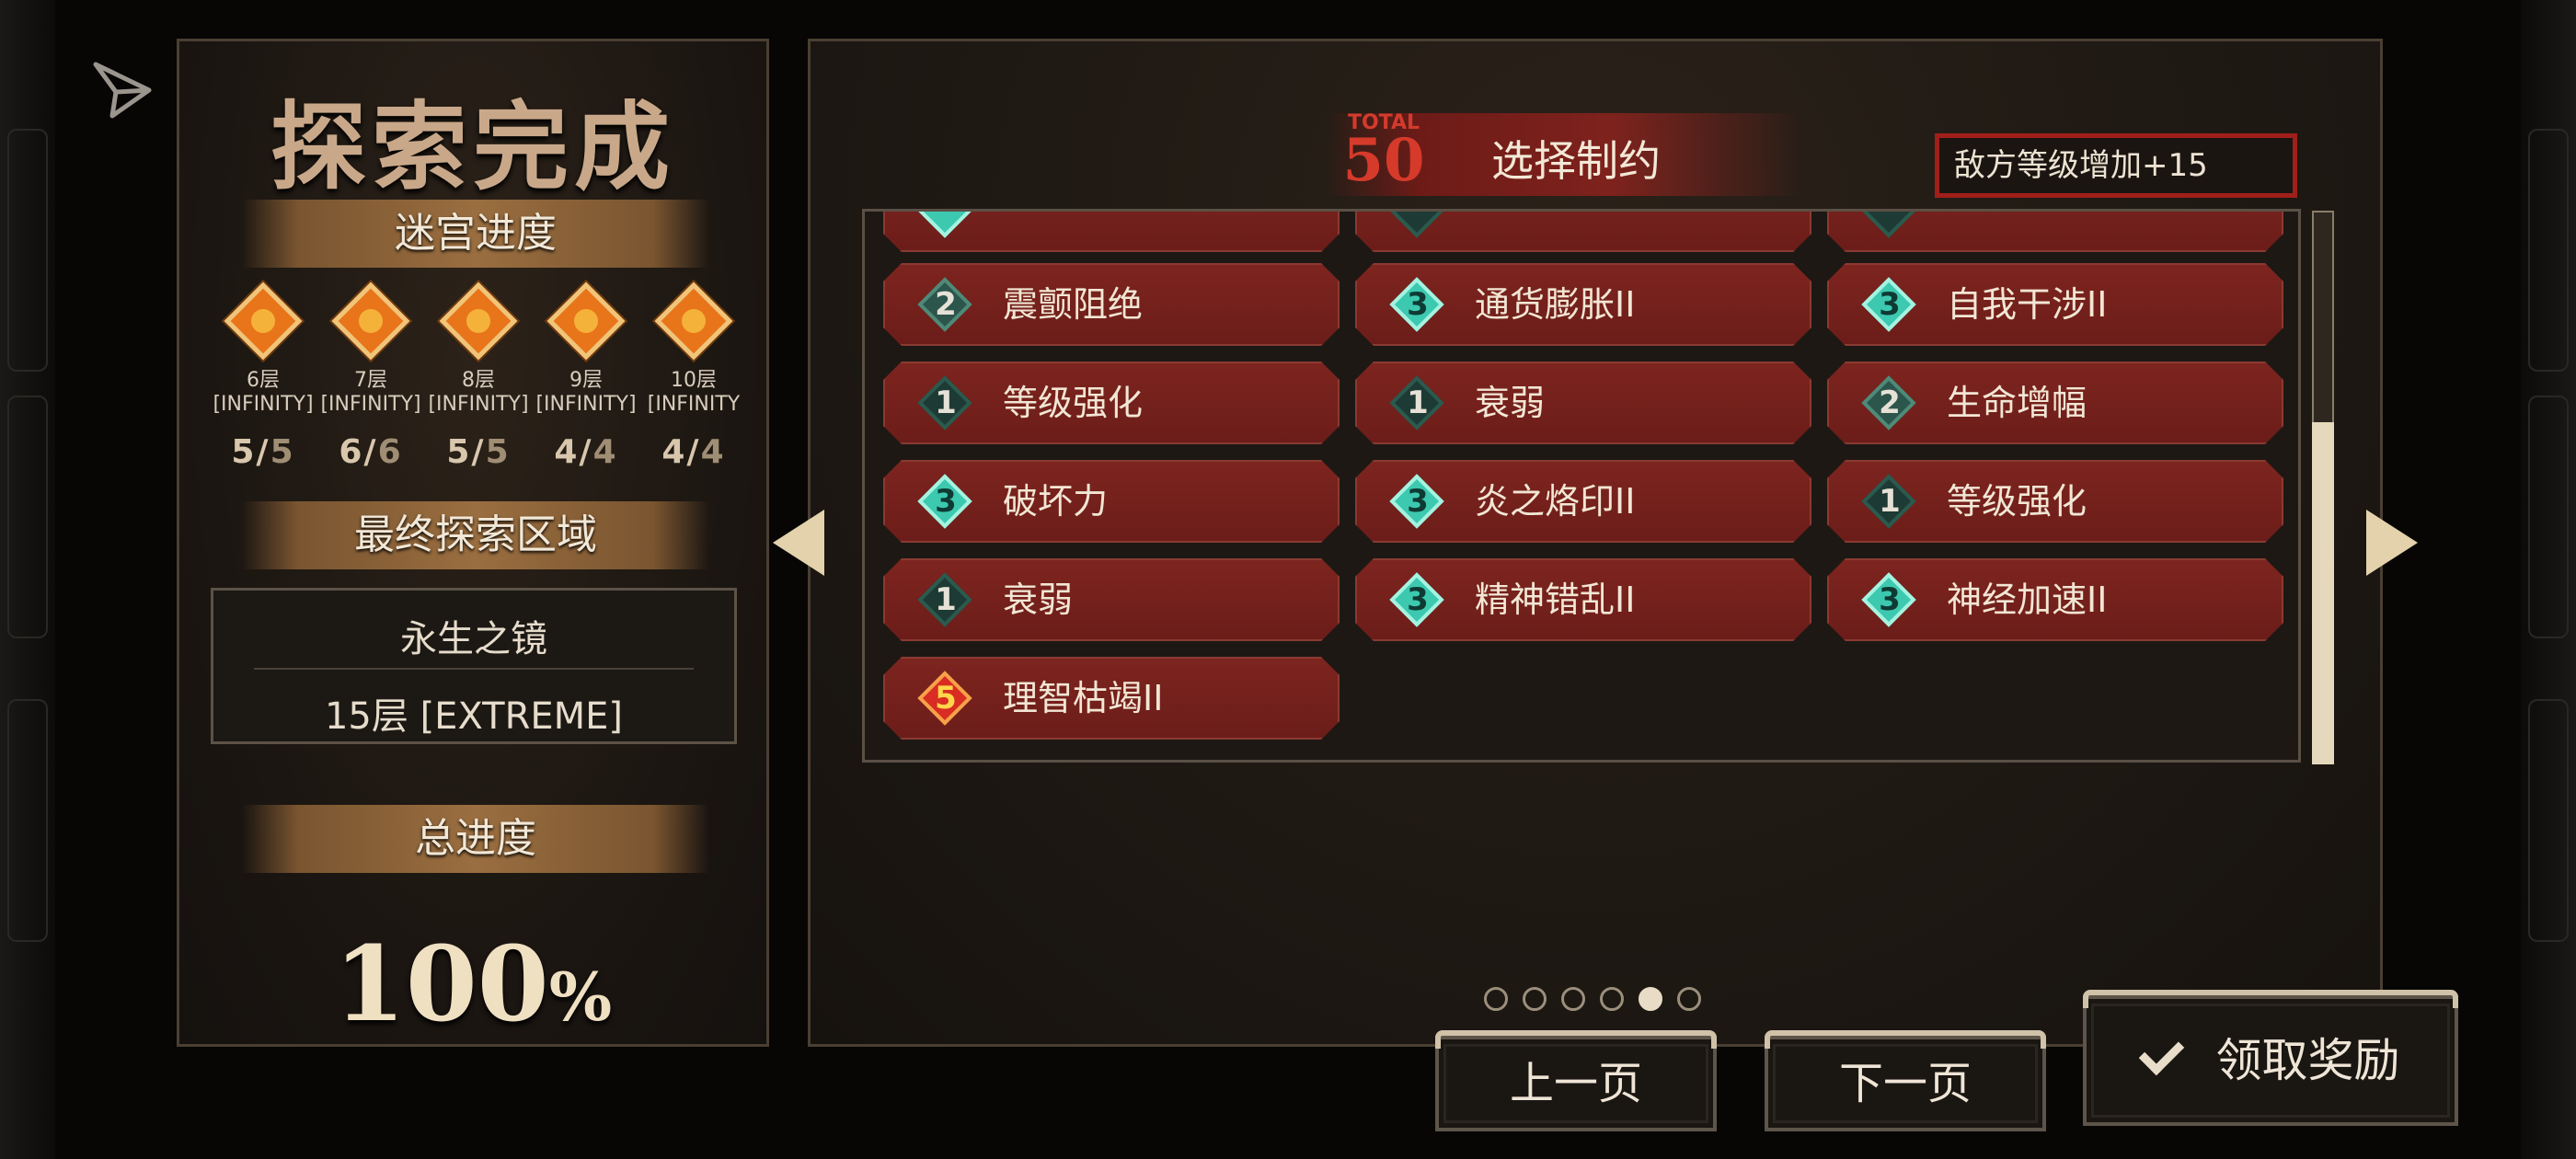  What do you see at coordinates (474, 716) in the screenshot?
I see `final-area-floor: 15层 [EXTREME]` at bounding box center [474, 716].